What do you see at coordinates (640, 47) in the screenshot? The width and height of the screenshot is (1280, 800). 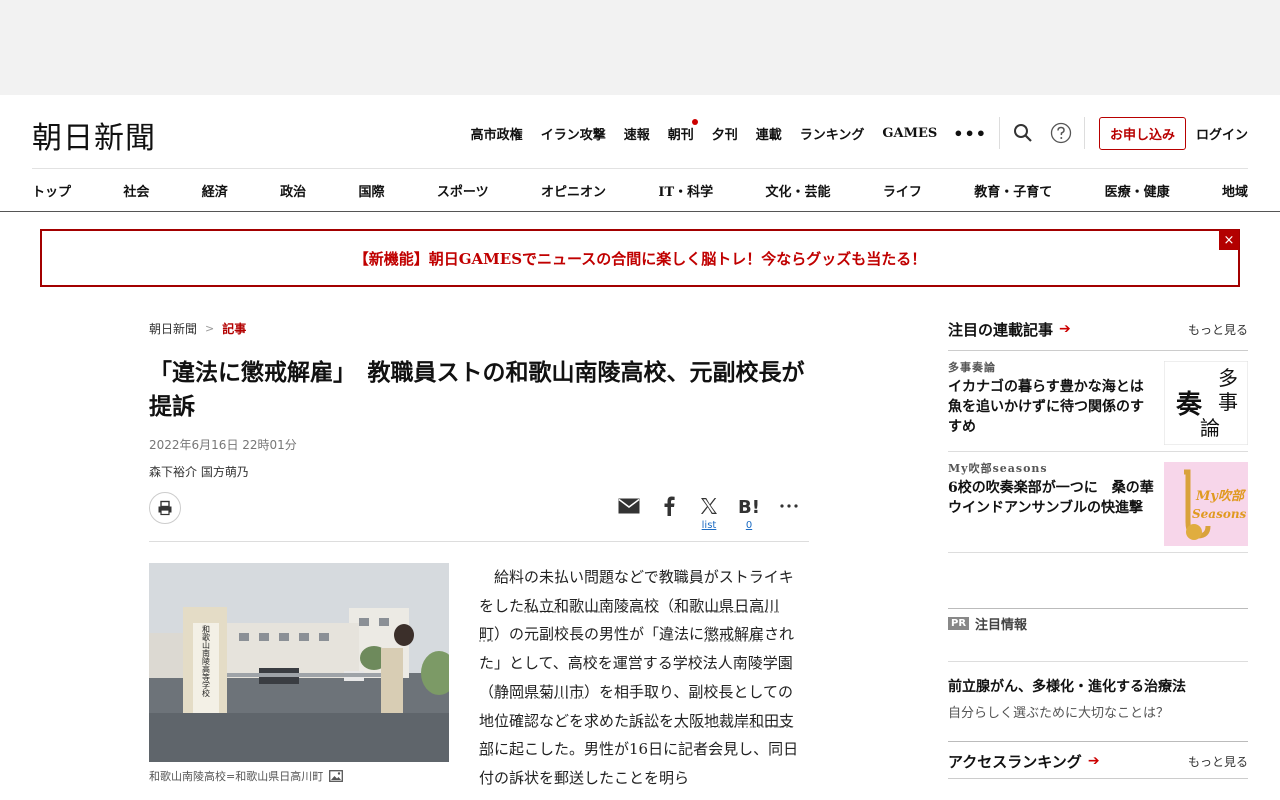 I see `top-ad-area` at bounding box center [640, 47].